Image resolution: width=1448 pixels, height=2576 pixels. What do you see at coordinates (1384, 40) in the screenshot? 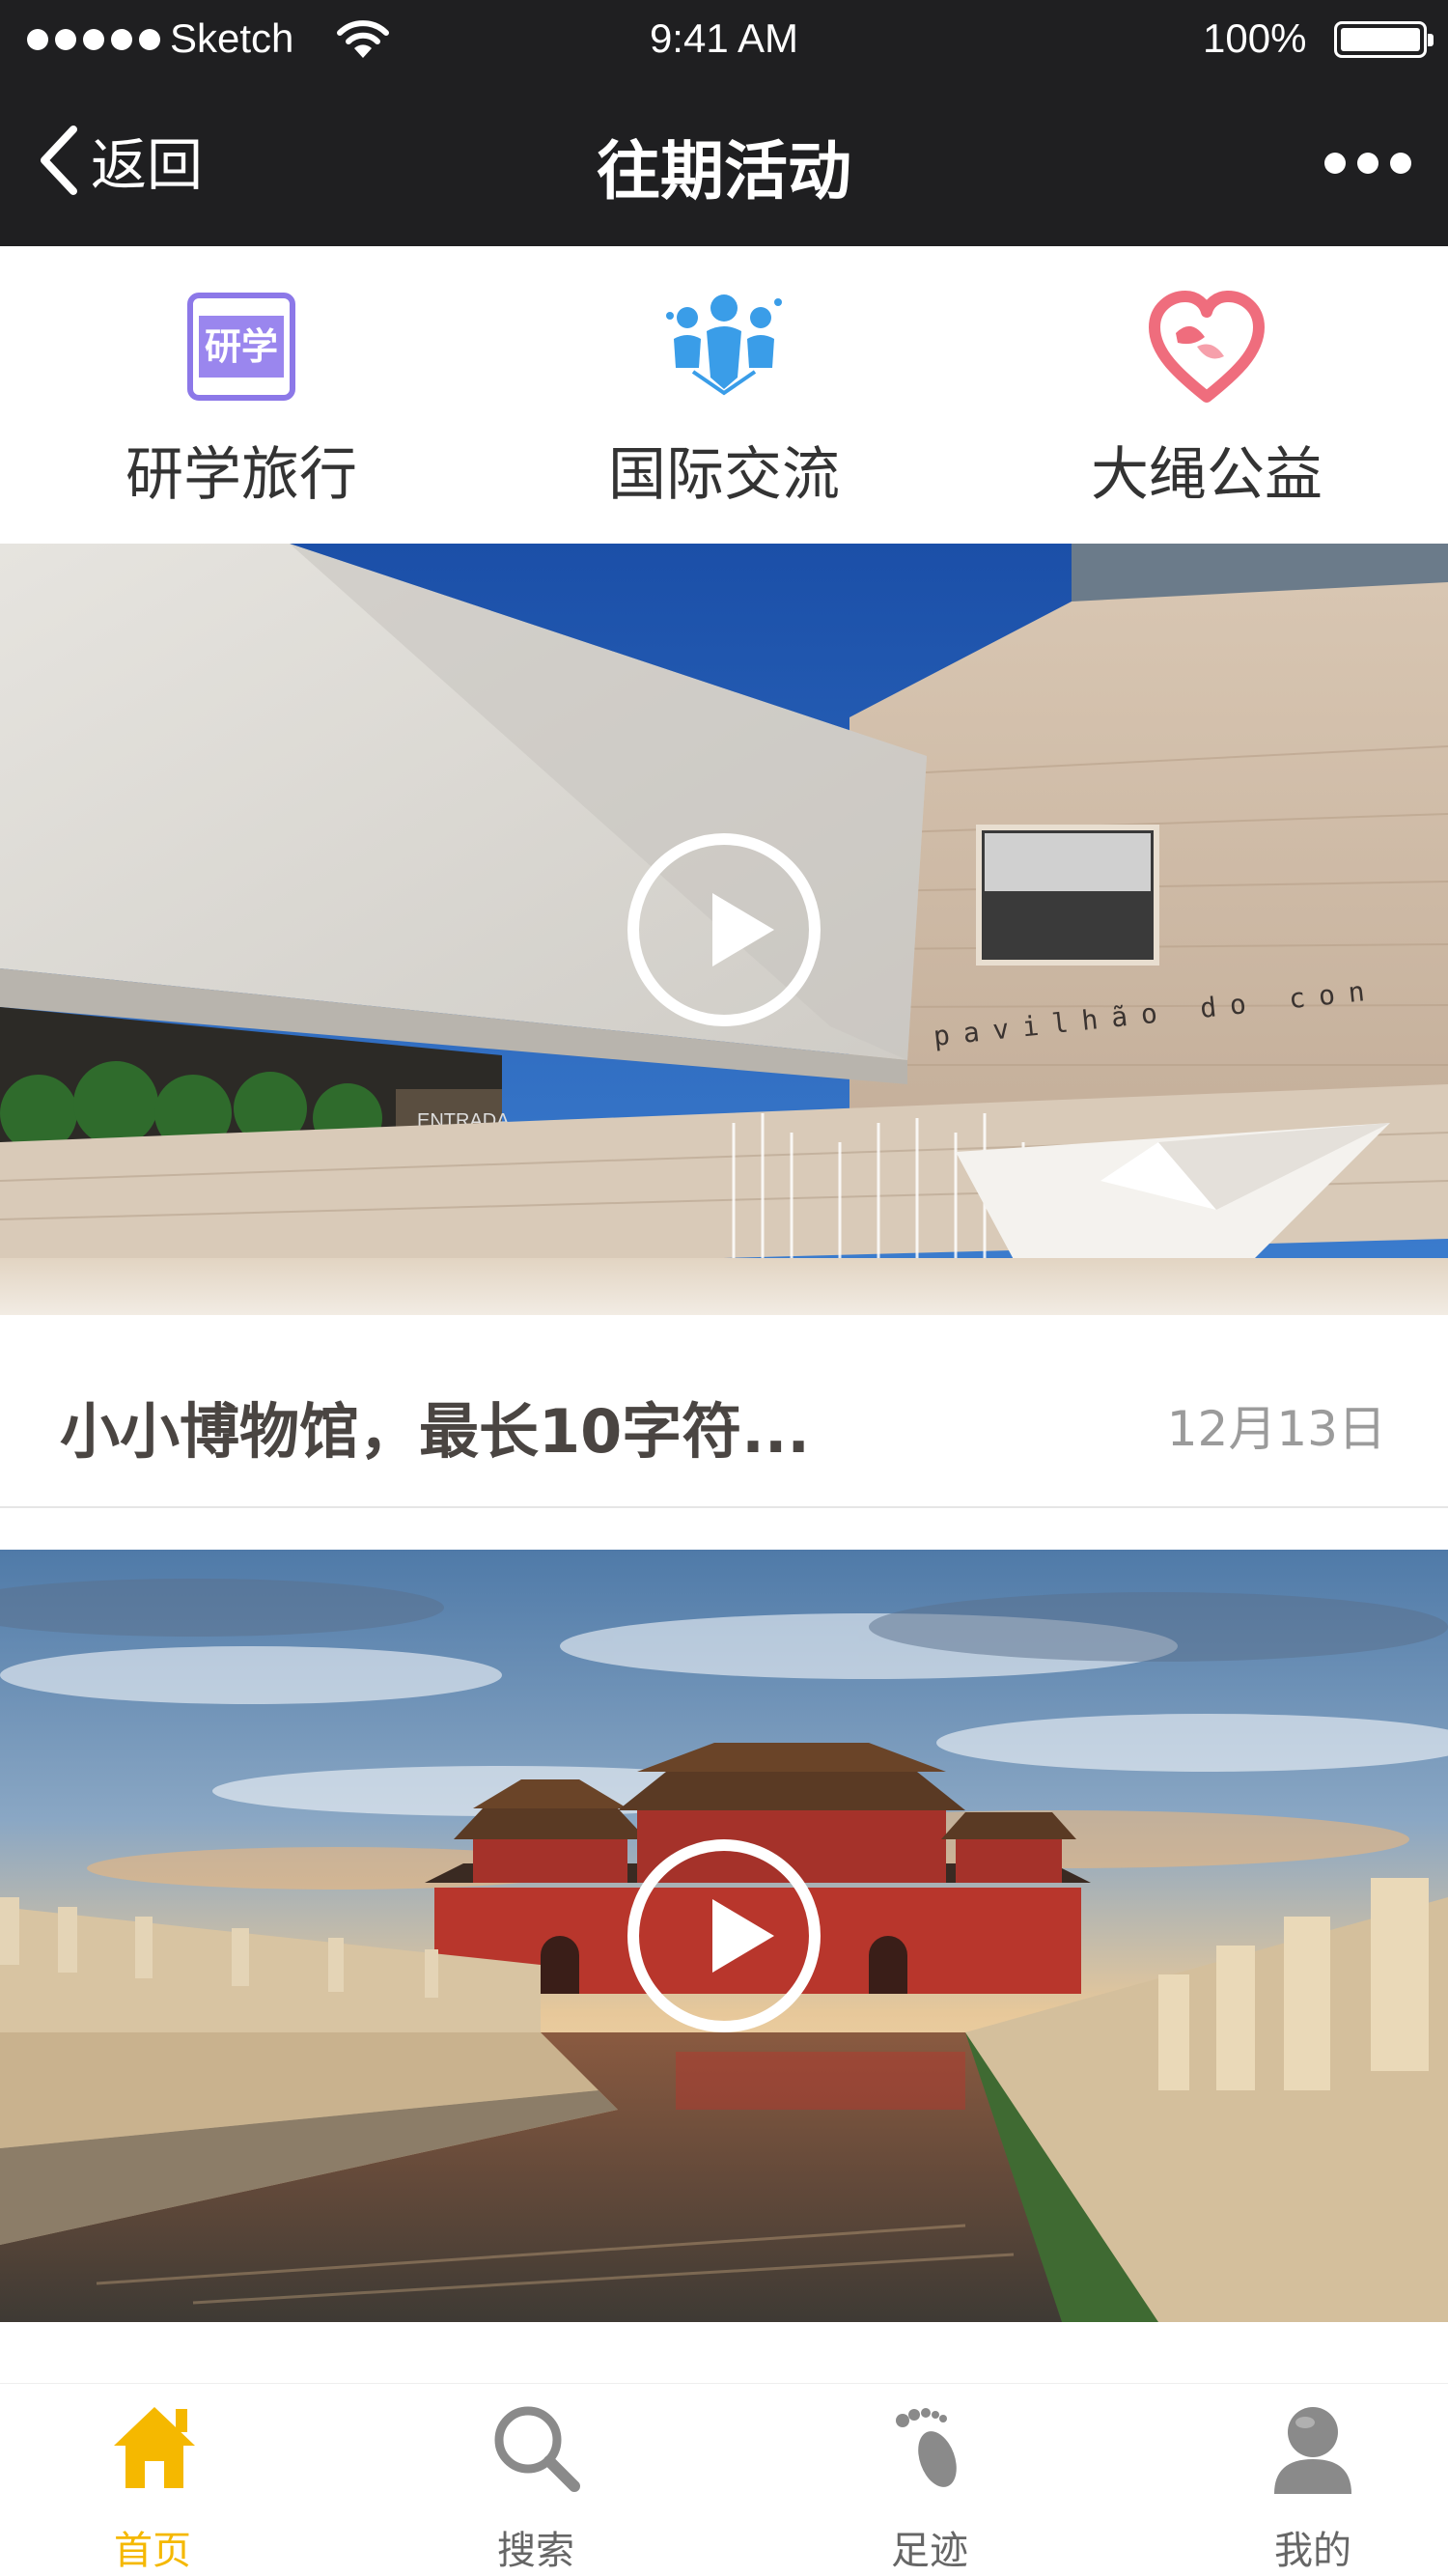
I see `battery-icon` at bounding box center [1384, 40].